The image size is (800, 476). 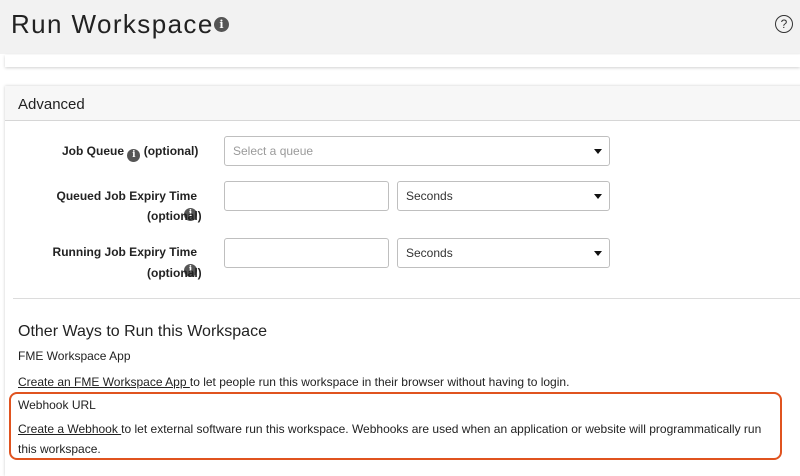 What do you see at coordinates (503, 196) in the screenshot?
I see `queued-expiry-unit-select: Seconds` at bounding box center [503, 196].